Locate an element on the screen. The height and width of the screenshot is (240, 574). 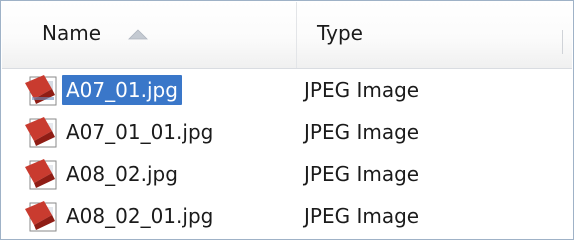
column-header-type: Type is located at coordinates (432, 35).